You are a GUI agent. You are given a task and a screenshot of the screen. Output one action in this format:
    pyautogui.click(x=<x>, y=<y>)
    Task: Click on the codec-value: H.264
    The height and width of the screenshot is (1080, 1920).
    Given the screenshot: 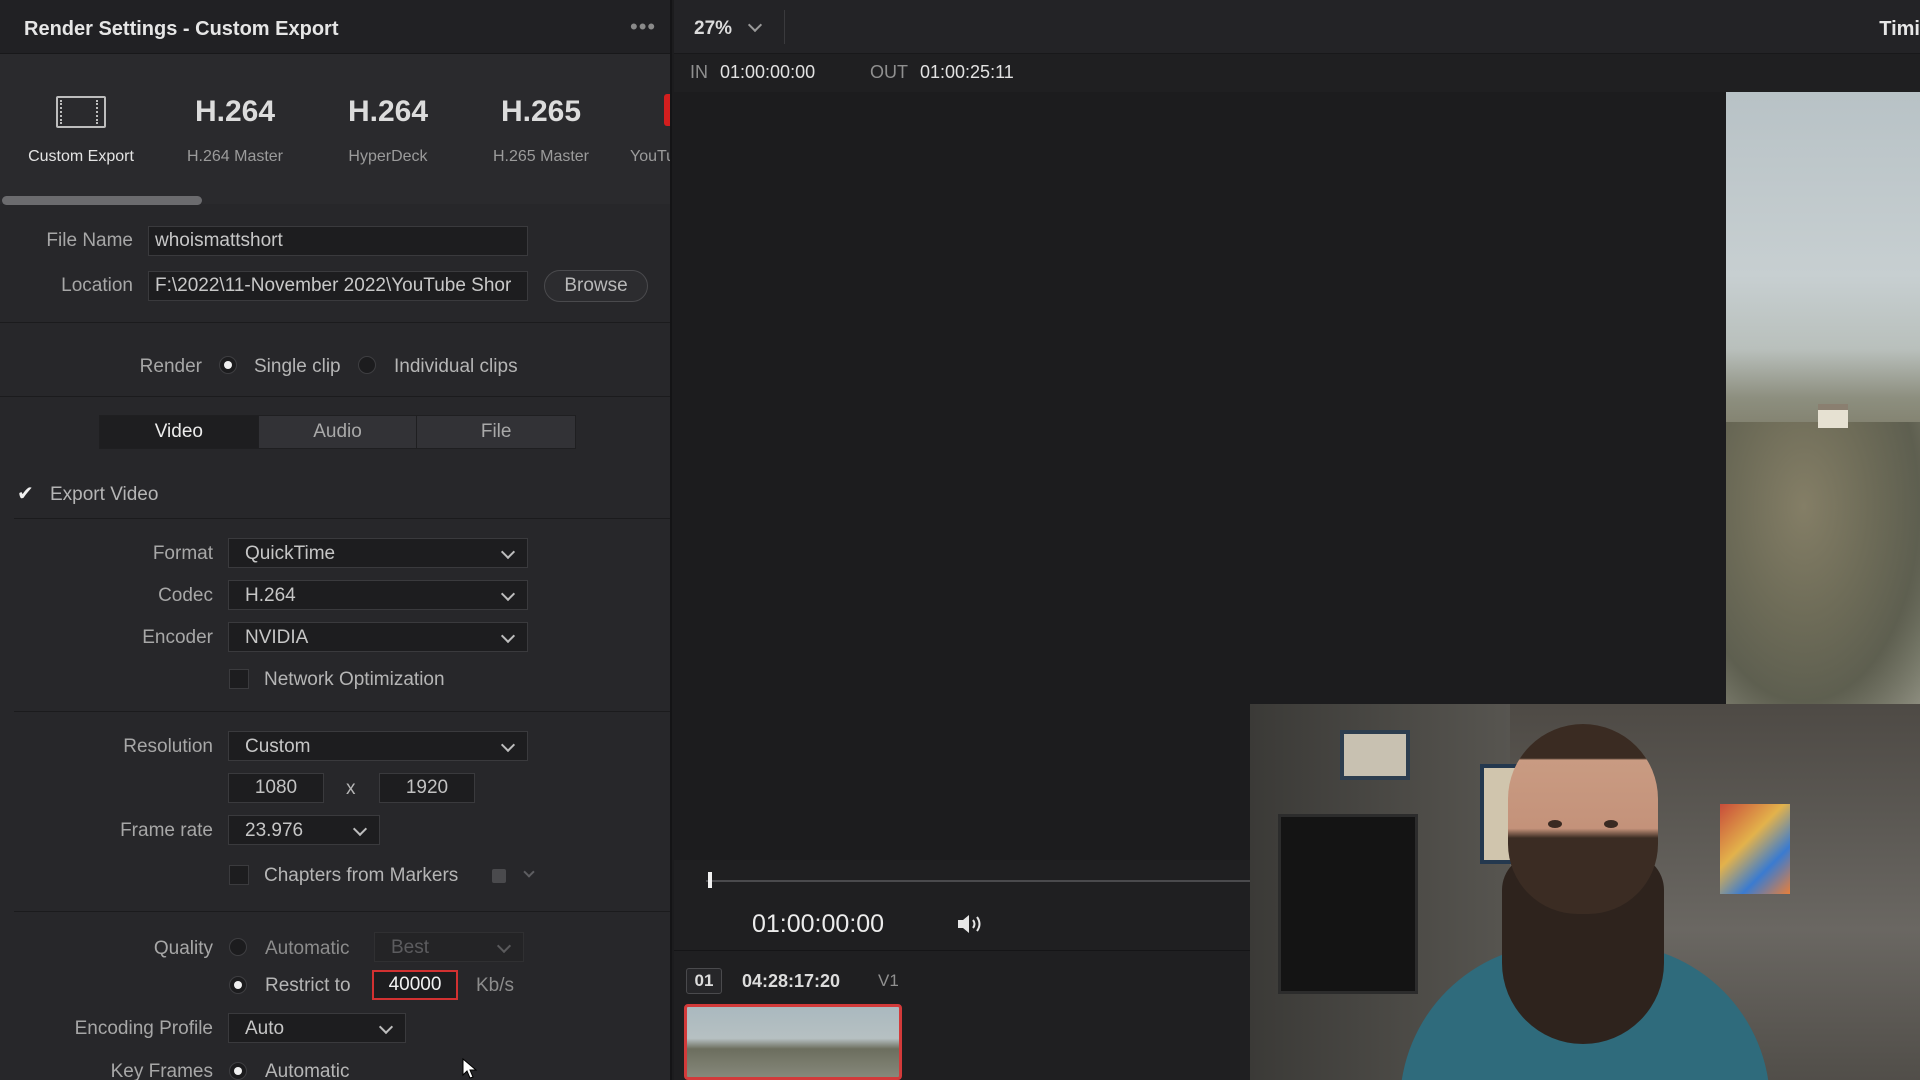 What is the action you would take?
    pyautogui.click(x=270, y=595)
    